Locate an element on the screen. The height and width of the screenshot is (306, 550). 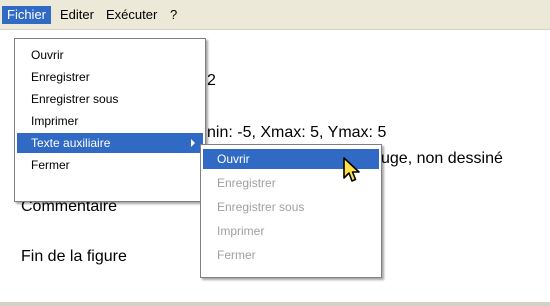
menu-item-texte-auxiliaire: Texte auxiliaire is located at coordinates (110, 143).